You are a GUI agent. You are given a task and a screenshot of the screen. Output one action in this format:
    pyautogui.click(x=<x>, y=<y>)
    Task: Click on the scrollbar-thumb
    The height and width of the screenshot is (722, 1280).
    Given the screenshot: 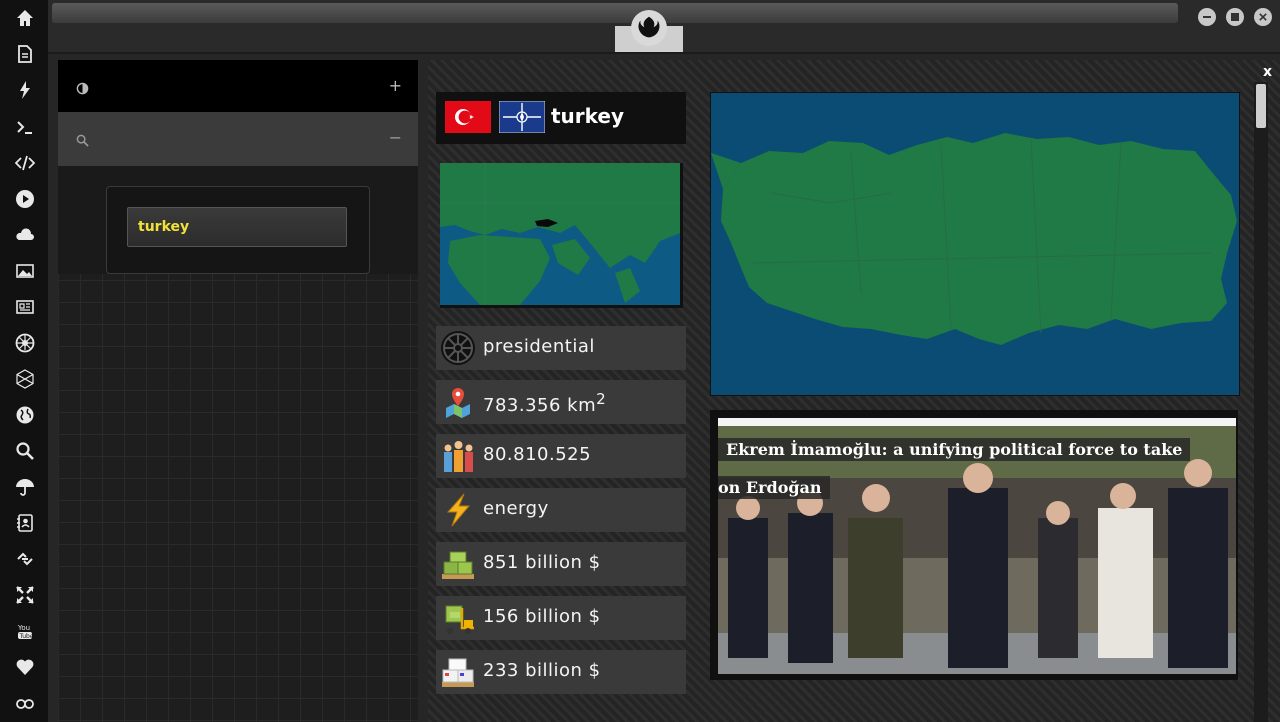 What is the action you would take?
    pyautogui.click(x=1261, y=106)
    